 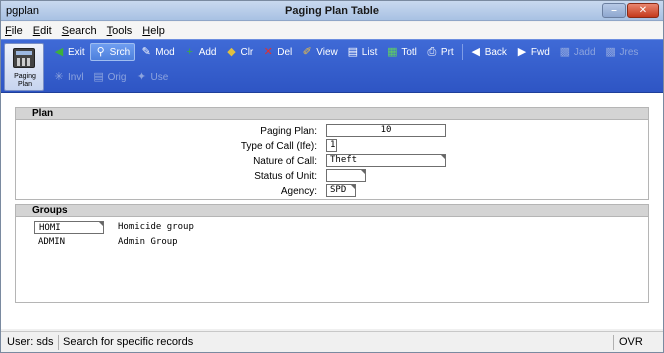 What do you see at coordinates (268, 52) in the screenshot?
I see `delete-icon: ✕` at bounding box center [268, 52].